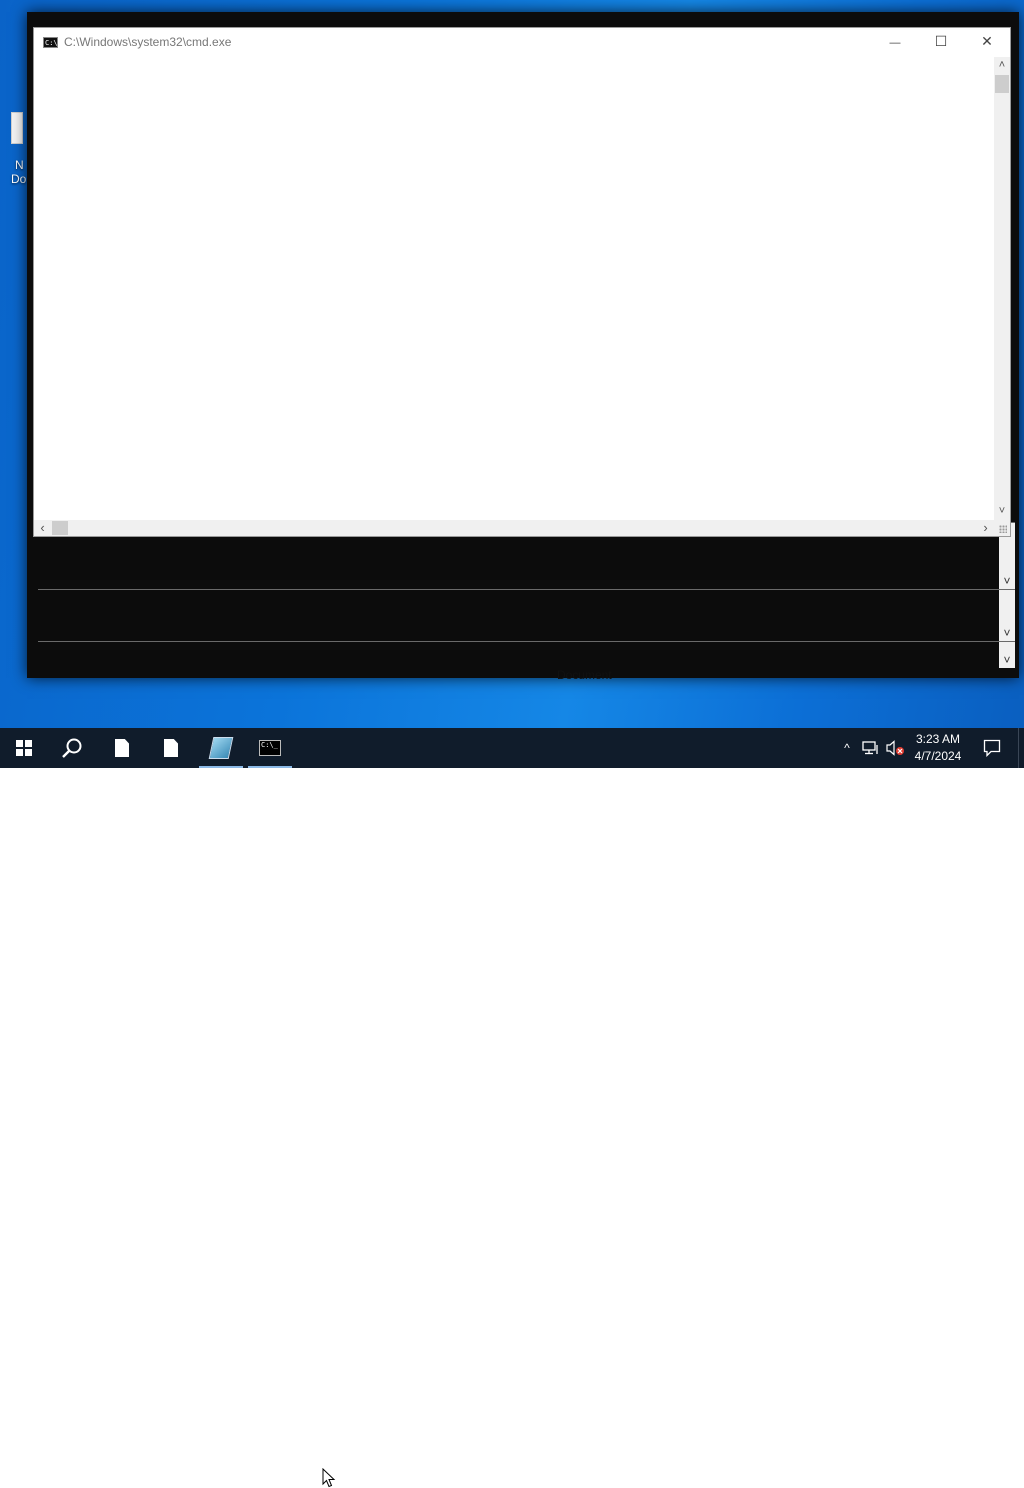 The image size is (1024, 1488). I want to click on vertical-scrollbar: ˄ ˅, so click(1002, 288).